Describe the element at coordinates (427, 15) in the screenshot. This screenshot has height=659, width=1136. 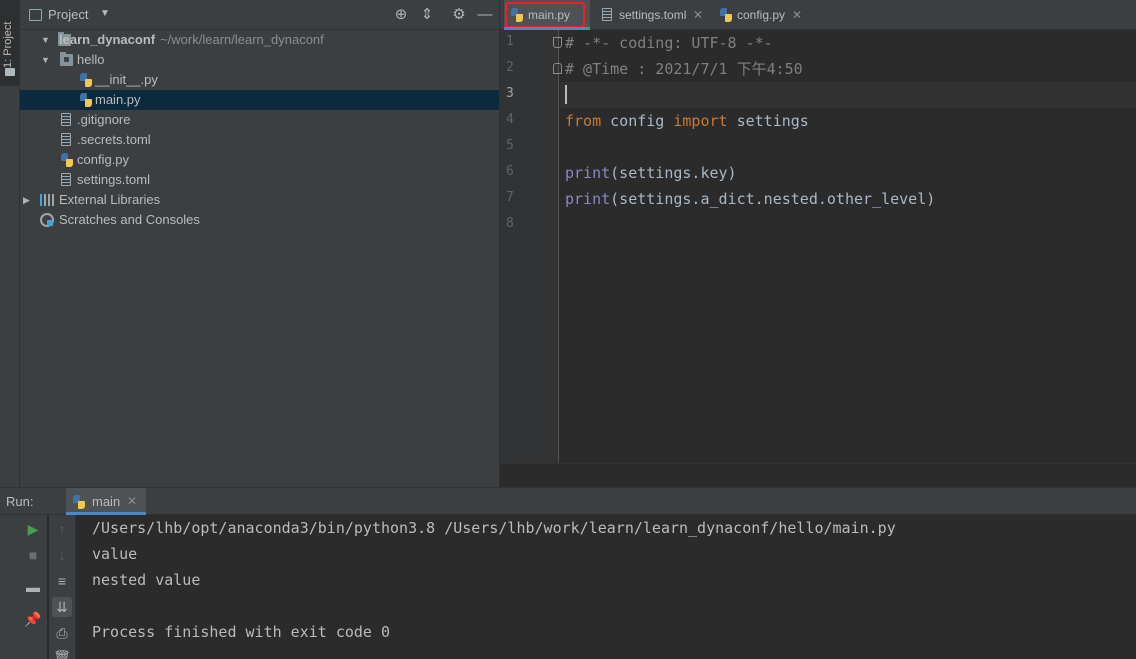
I see `collapse-all-icon: ⇕` at that location.